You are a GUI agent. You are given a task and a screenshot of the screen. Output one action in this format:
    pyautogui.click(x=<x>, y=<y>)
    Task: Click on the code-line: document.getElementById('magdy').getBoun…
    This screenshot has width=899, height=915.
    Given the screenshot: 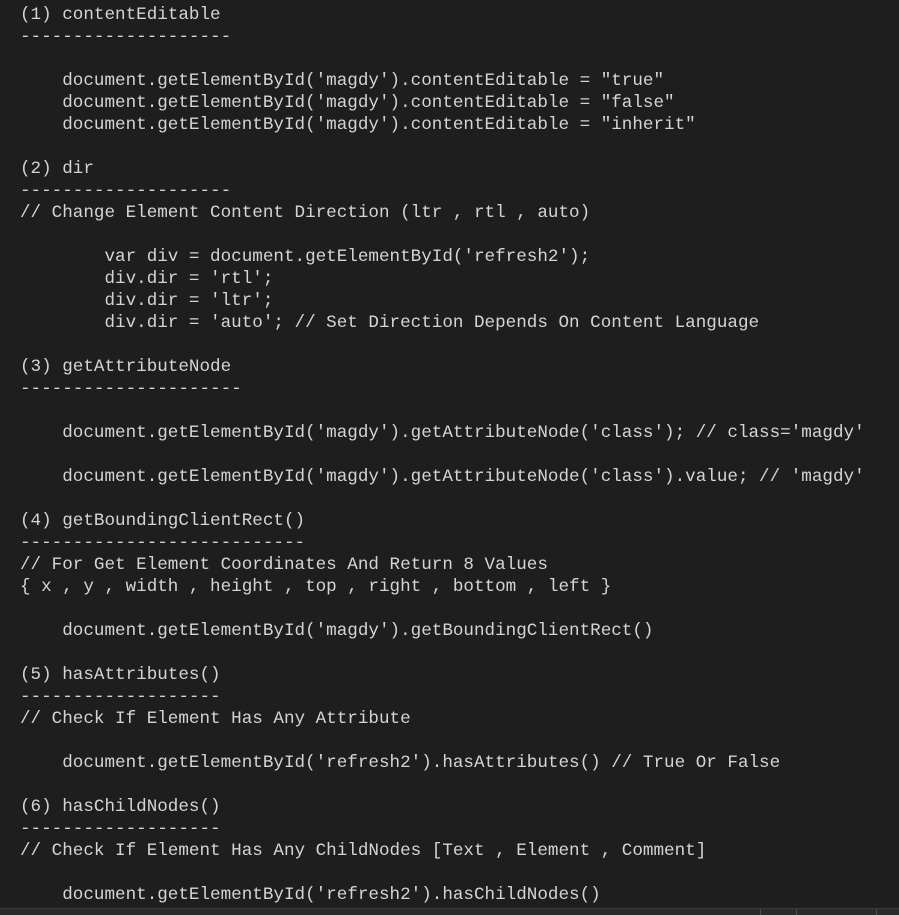 What is the action you would take?
    pyautogui.click(x=337, y=631)
    